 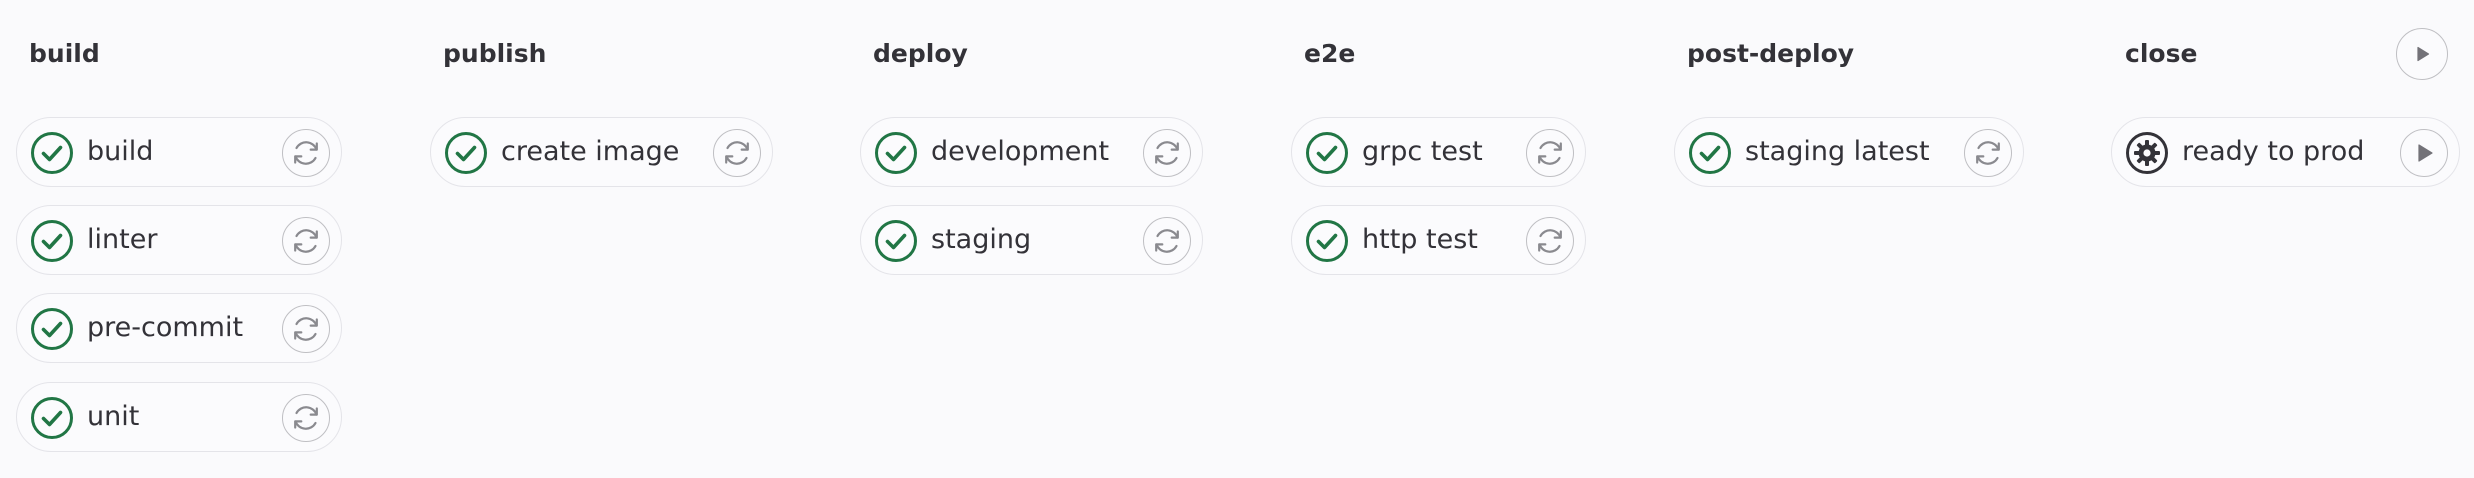 What do you see at coordinates (179, 152) in the screenshot?
I see `job-build: build` at bounding box center [179, 152].